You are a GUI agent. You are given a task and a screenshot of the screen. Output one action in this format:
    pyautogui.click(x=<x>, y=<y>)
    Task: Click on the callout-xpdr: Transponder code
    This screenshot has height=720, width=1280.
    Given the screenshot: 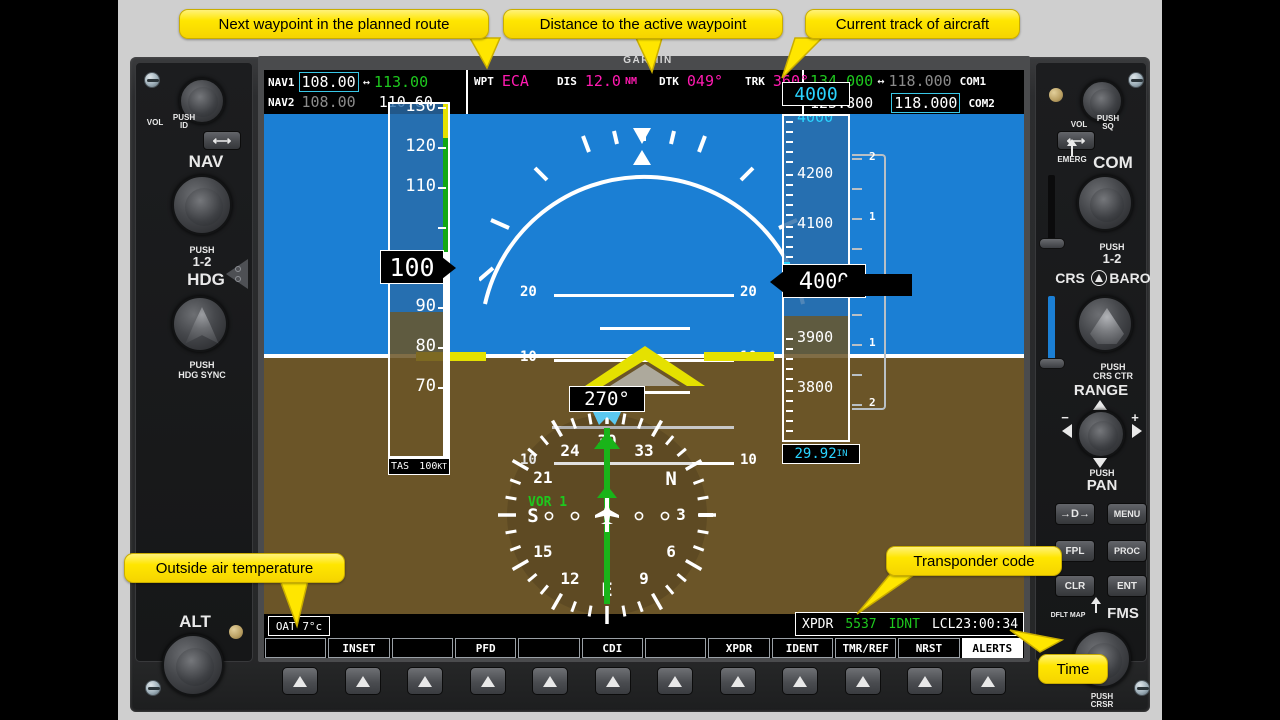 What is the action you would take?
    pyautogui.click(x=974, y=561)
    